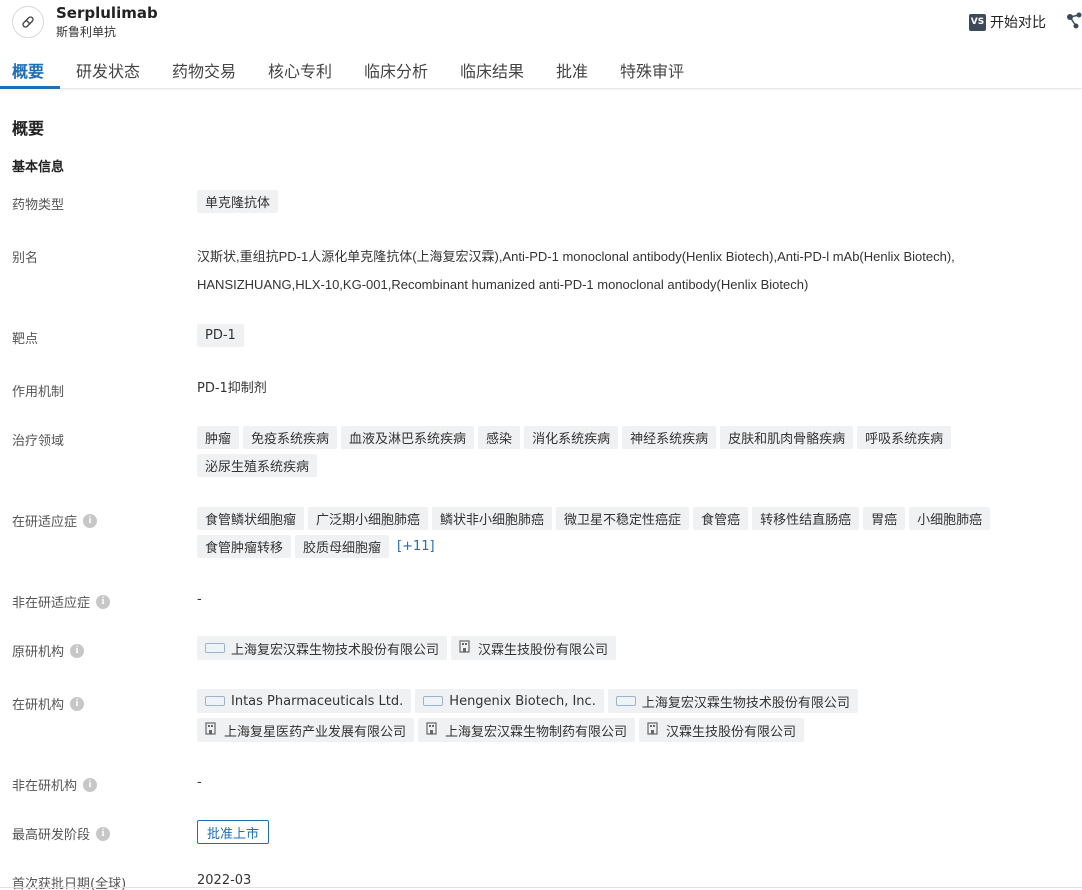 Image resolution: width=1082 pixels, height=890 pixels. Describe the element at coordinates (368, 518) in the screenshot. I see `indication-tag: 广泛期小细胞肺癌` at that location.